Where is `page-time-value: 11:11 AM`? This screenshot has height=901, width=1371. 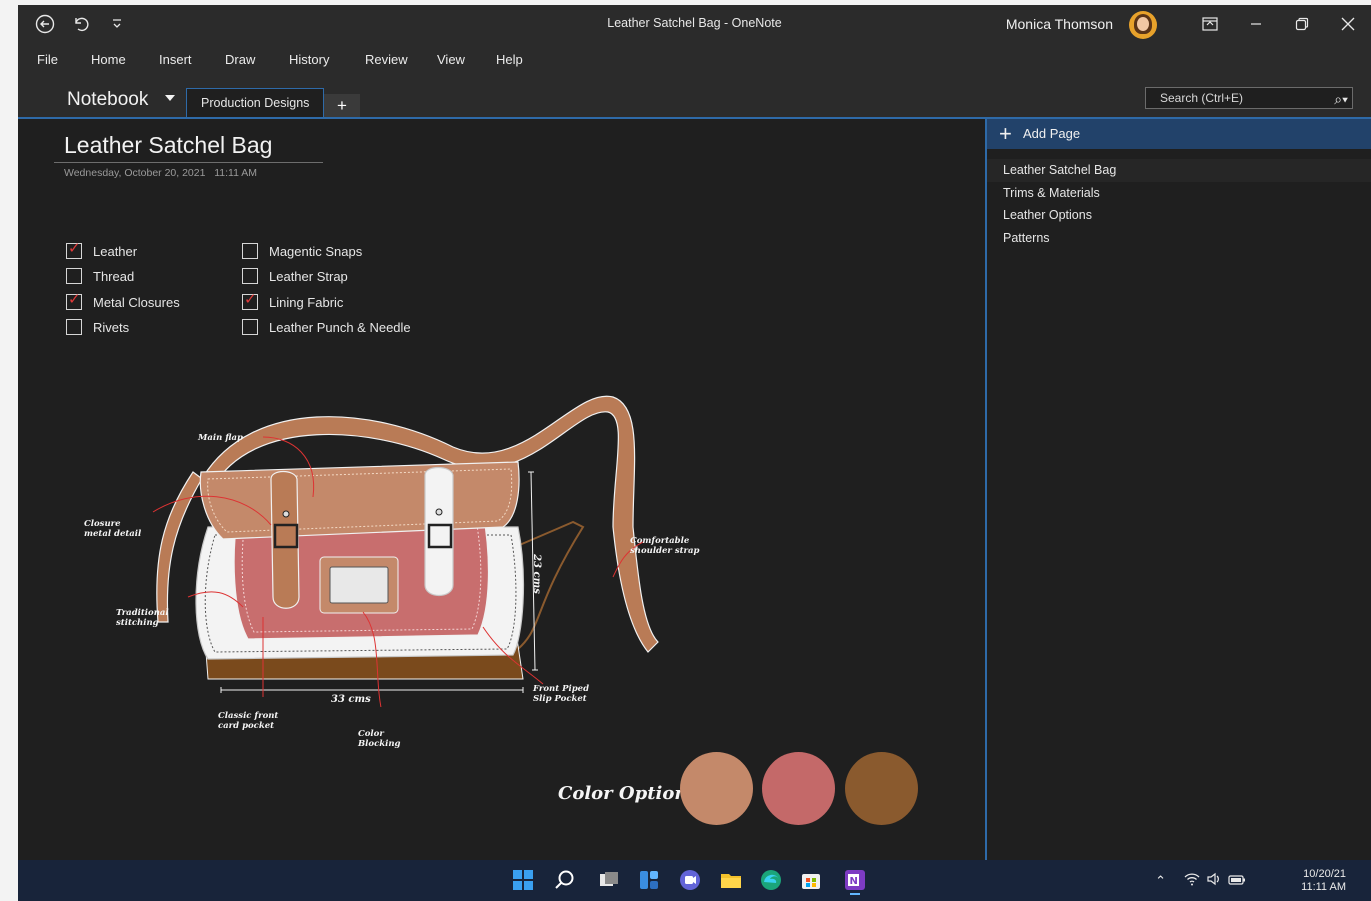
page-time-value: 11:11 AM is located at coordinates (236, 173).